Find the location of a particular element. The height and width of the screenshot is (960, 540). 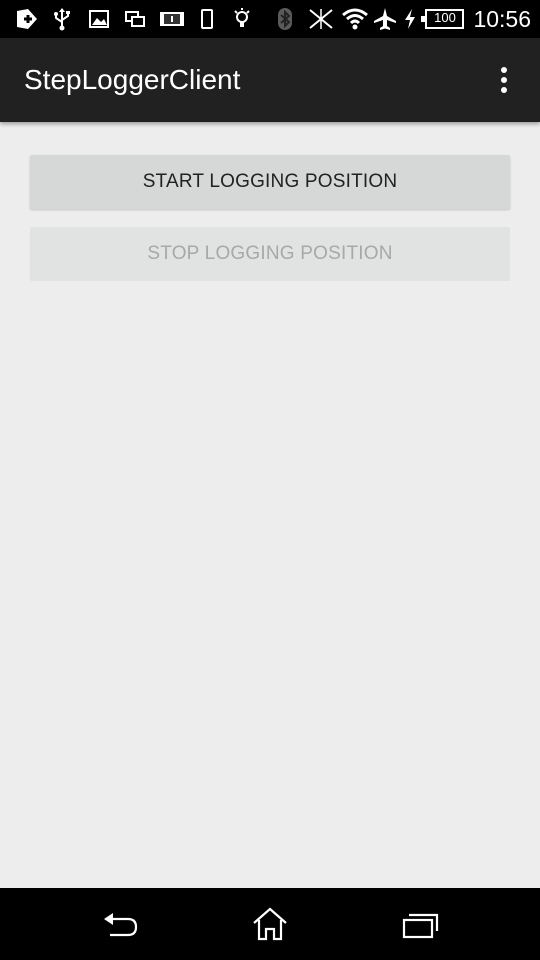

home-icon is located at coordinates (270, 924).